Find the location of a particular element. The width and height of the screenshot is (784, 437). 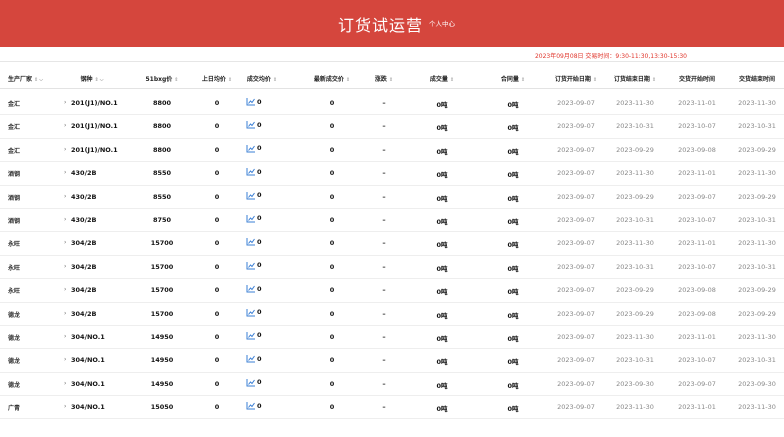

volume-cell: 0吨 is located at coordinates (442, 362).